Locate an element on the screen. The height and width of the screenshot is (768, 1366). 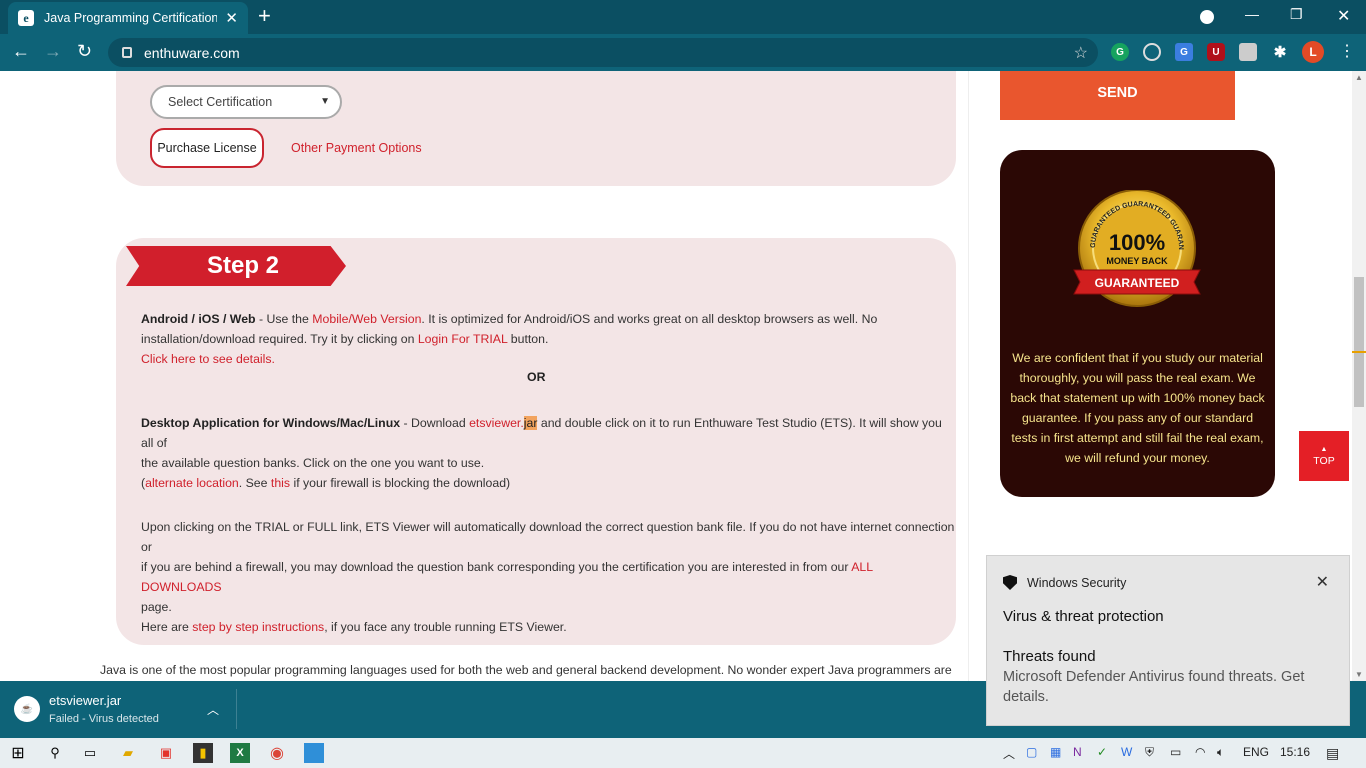
step2-banner: Step 2 is located at coordinates (236, 266).